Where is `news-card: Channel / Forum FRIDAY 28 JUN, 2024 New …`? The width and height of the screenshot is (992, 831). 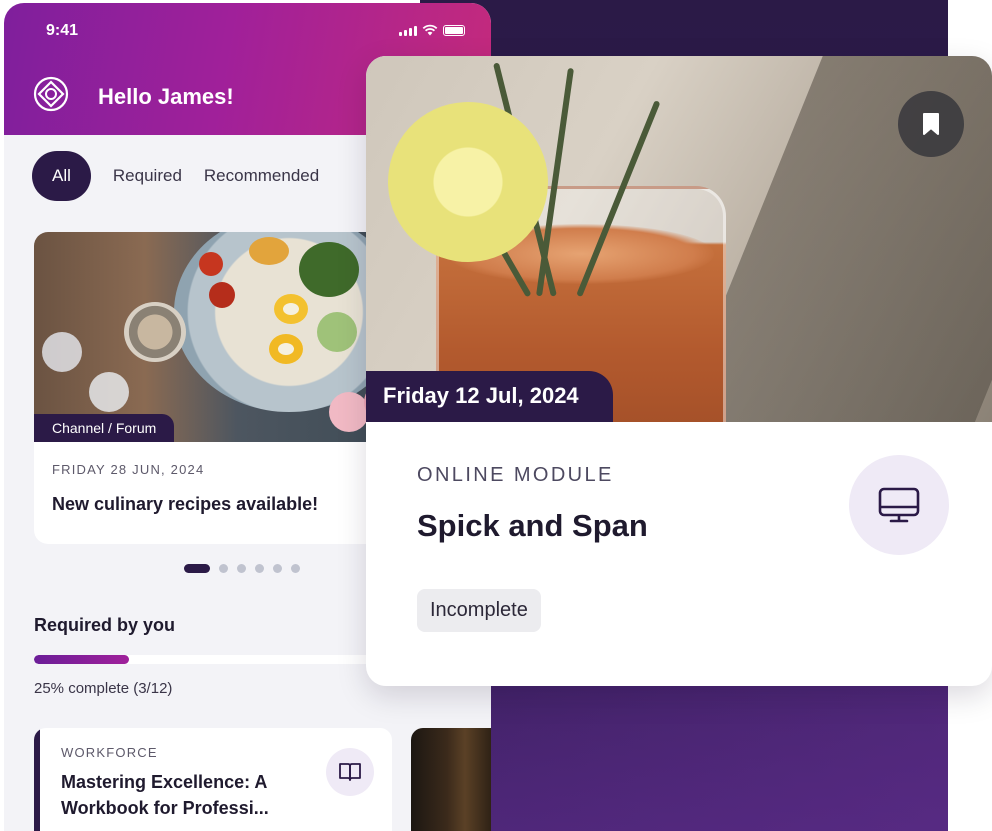 news-card: Channel / Forum FRIDAY 28 JUN, 2024 New … is located at coordinates (219, 388).